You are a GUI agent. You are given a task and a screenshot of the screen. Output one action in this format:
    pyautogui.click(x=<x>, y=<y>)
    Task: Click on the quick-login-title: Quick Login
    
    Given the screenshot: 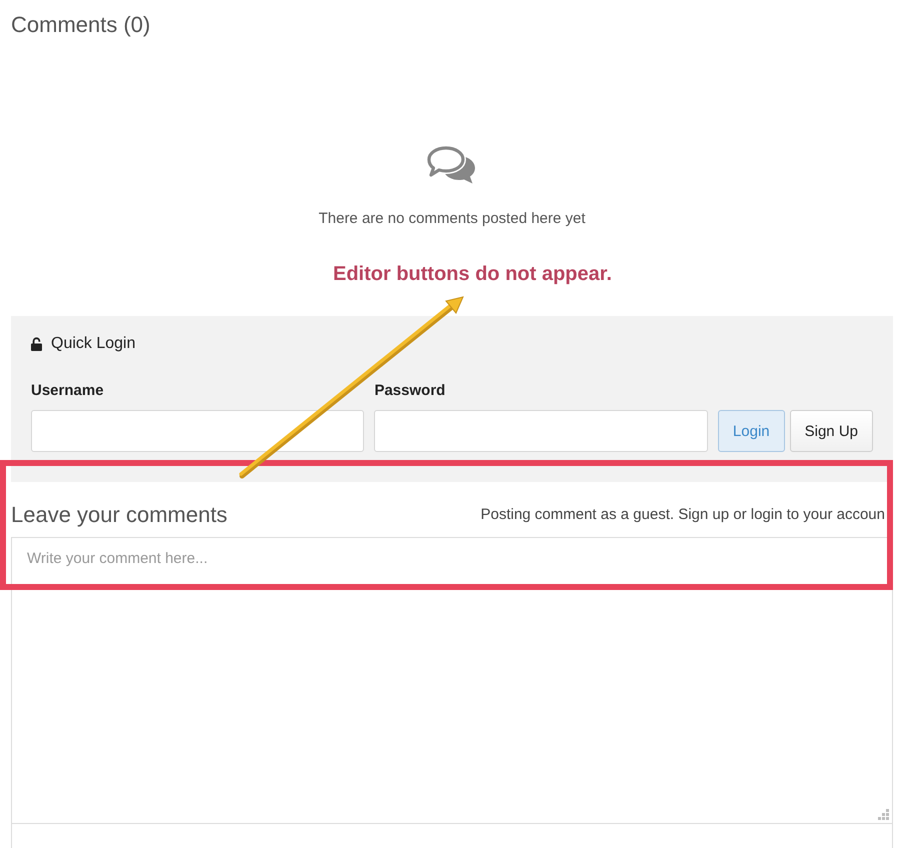 What is the action you would take?
    pyautogui.click(x=93, y=344)
    